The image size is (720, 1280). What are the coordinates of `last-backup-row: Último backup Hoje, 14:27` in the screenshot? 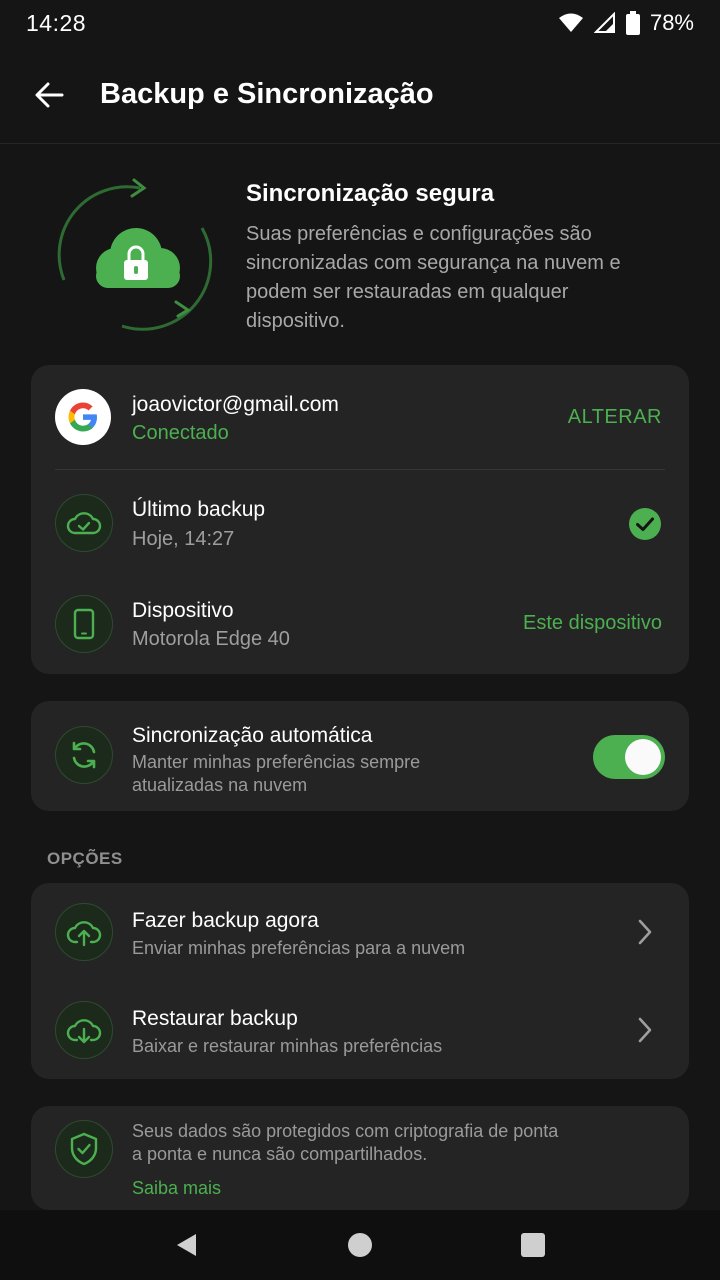 It's located at (360, 521).